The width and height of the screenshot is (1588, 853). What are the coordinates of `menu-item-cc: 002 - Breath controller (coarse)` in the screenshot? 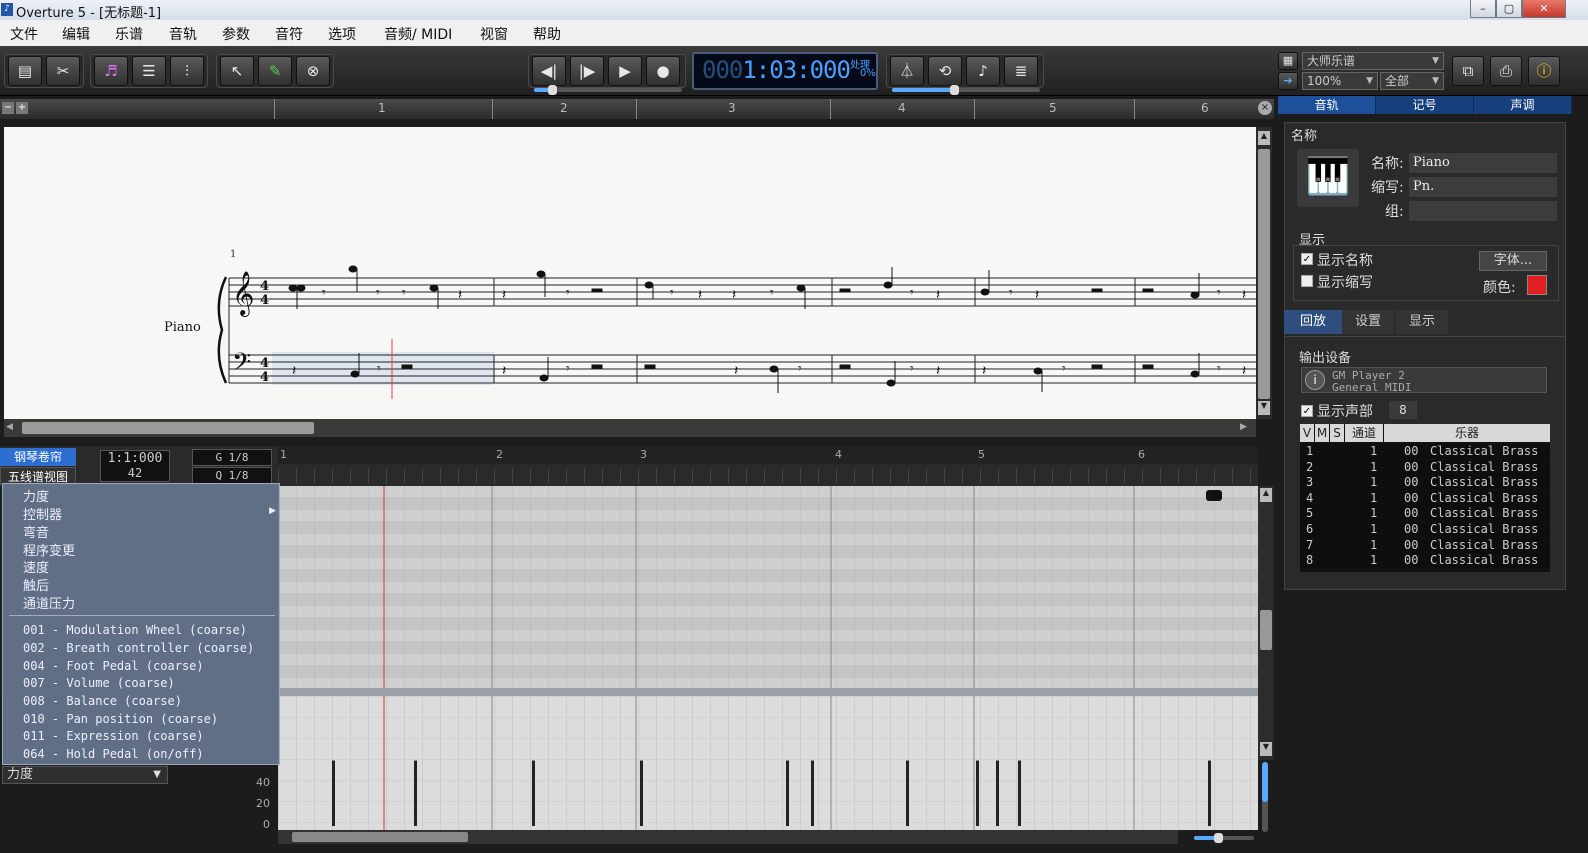 It's located at (138, 648).